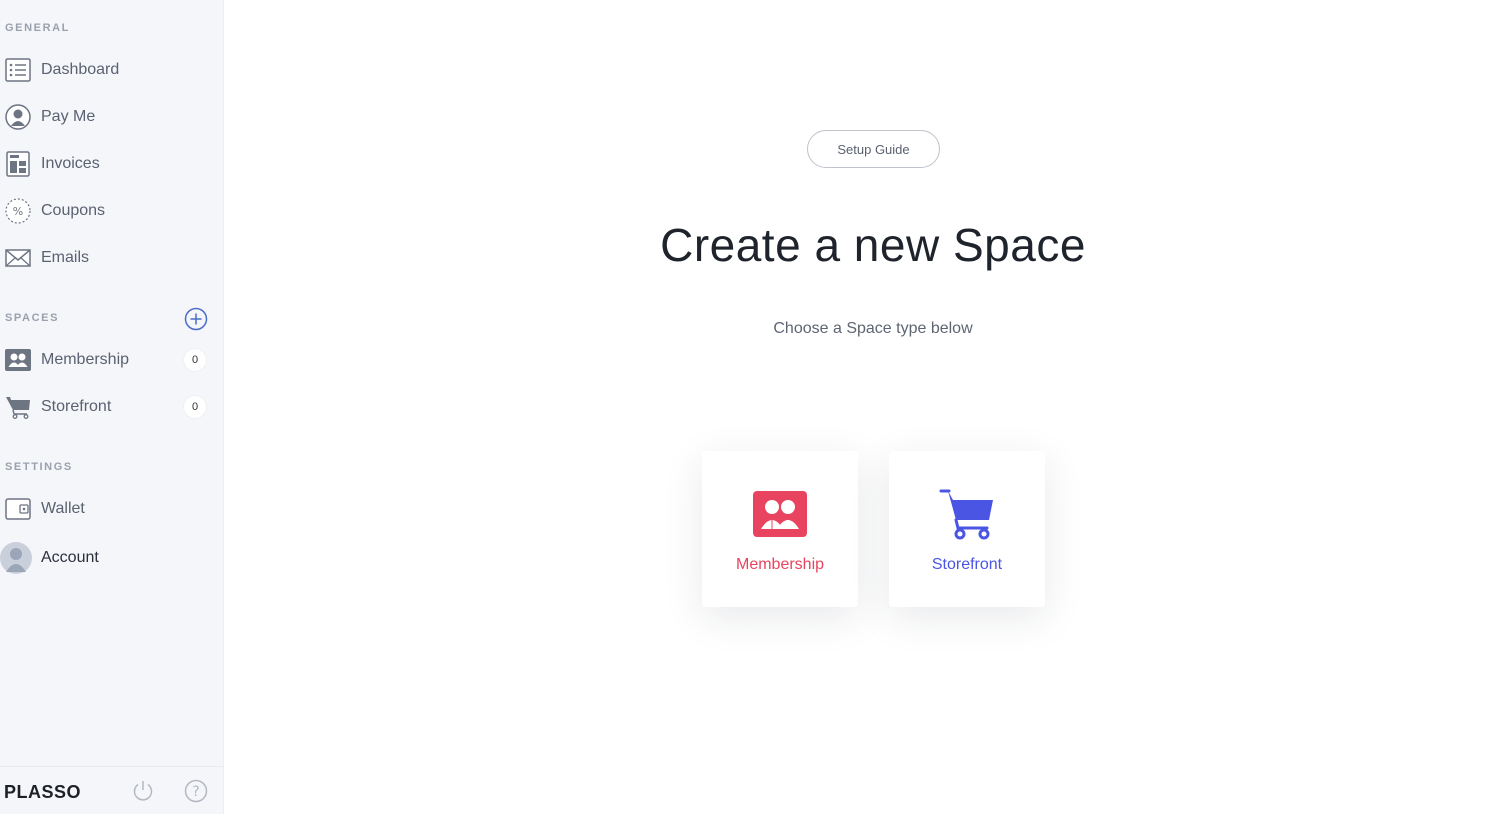  What do you see at coordinates (111, 509) in the screenshot?
I see `sidebar-item-wallet: Wallet` at bounding box center [111, 509].